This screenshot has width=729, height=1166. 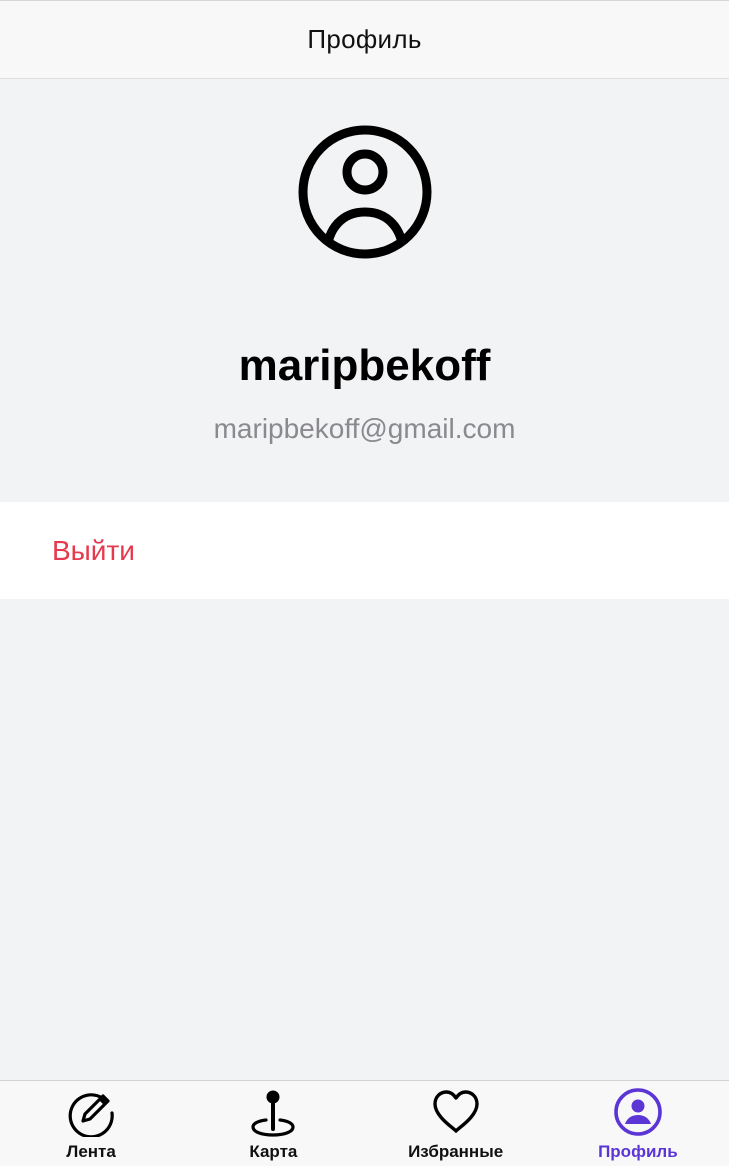 I want to click on tab-map: Карта, so click(x=273, y=1123).